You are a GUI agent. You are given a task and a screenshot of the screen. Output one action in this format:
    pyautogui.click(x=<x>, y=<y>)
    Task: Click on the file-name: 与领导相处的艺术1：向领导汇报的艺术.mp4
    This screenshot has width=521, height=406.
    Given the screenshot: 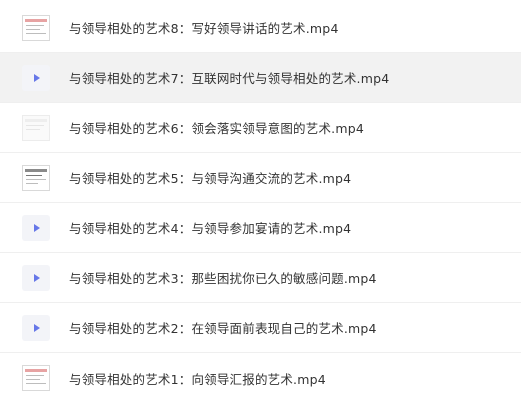 What is the action you would take?
    pyautogui.click(x=197, y=379)
    